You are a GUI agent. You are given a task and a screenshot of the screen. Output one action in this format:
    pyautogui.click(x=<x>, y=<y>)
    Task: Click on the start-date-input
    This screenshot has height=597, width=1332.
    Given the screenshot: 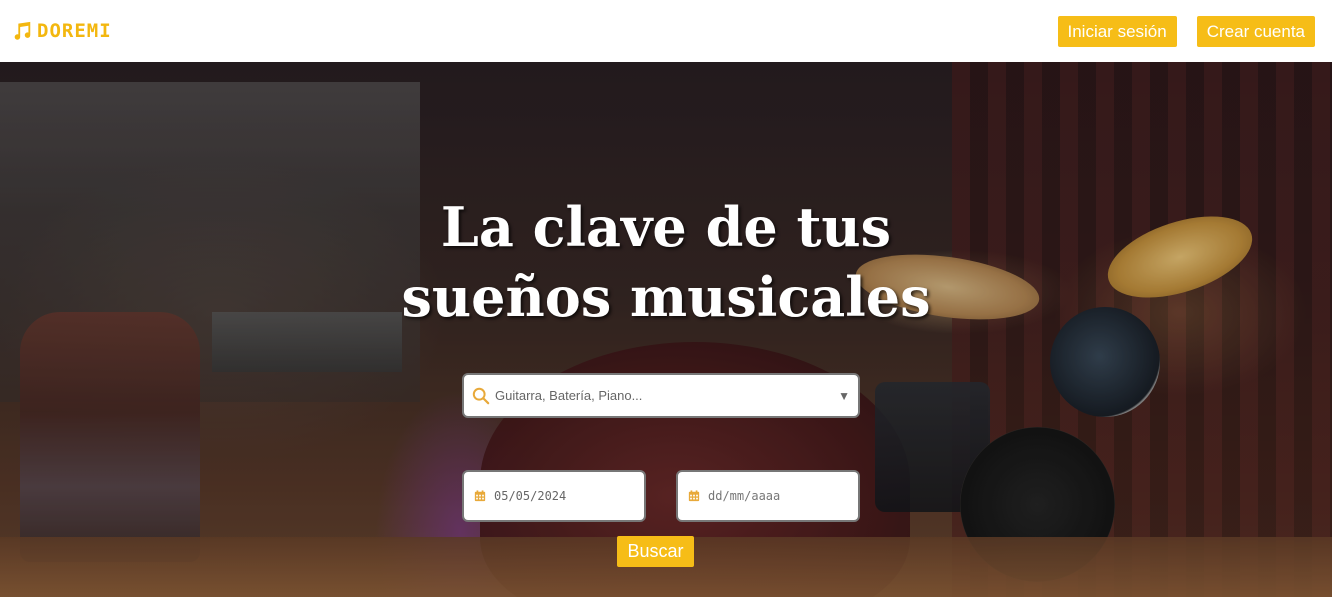 What is the action you would take?
    pyautogui.click(x=564, y=496)
    